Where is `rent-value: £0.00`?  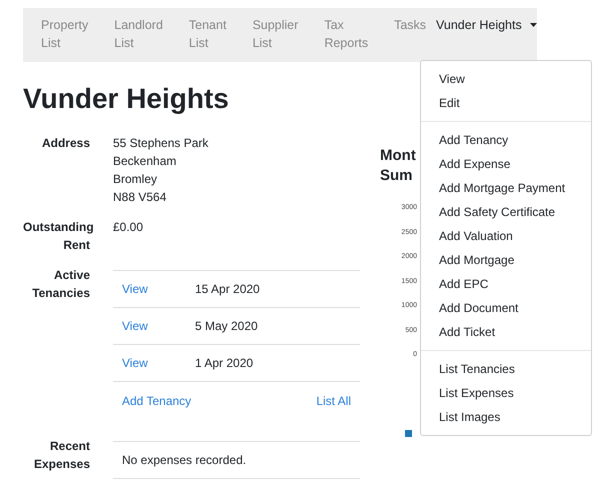
rent-value: £0.00 is located at coordinates (128, 227).